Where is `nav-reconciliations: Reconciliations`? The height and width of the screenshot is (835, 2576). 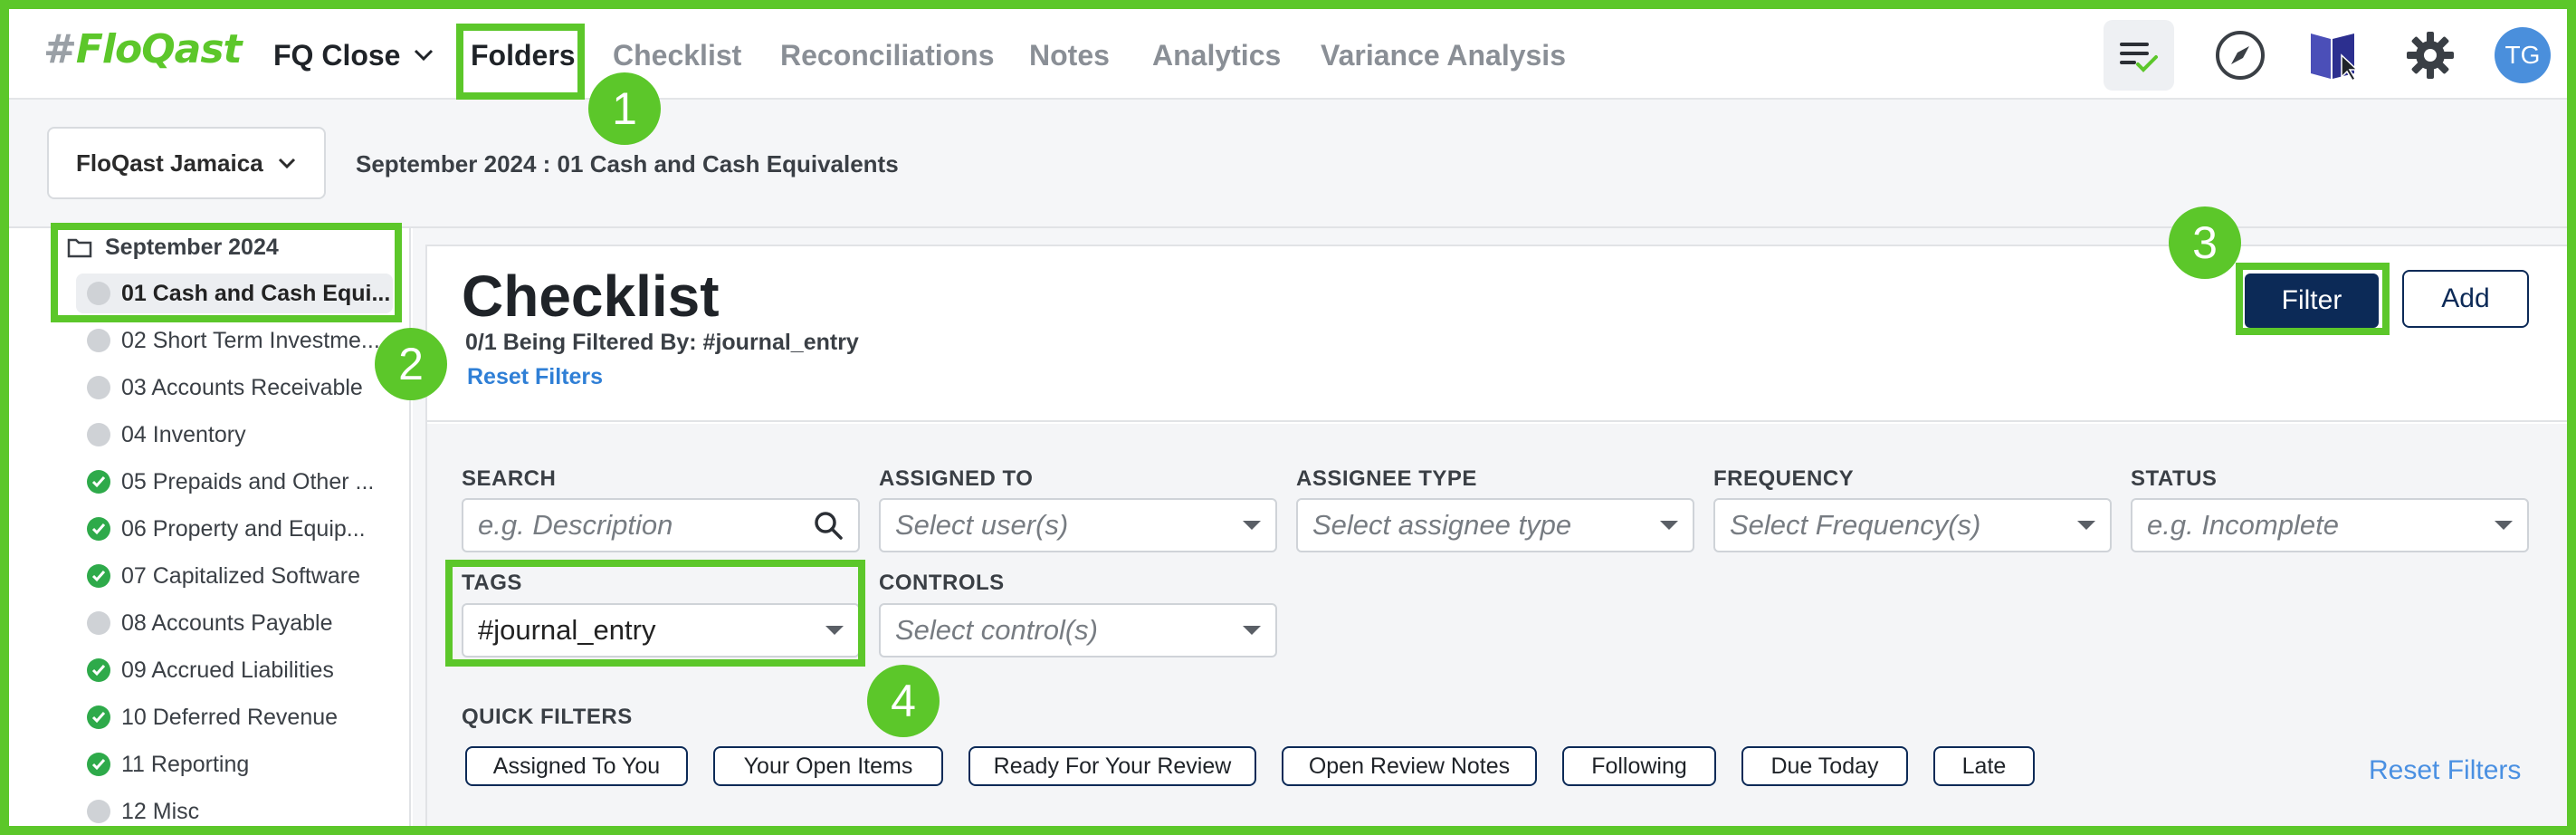
nav-reconciliations: Reconciliations is located at coordinates (887, 56).